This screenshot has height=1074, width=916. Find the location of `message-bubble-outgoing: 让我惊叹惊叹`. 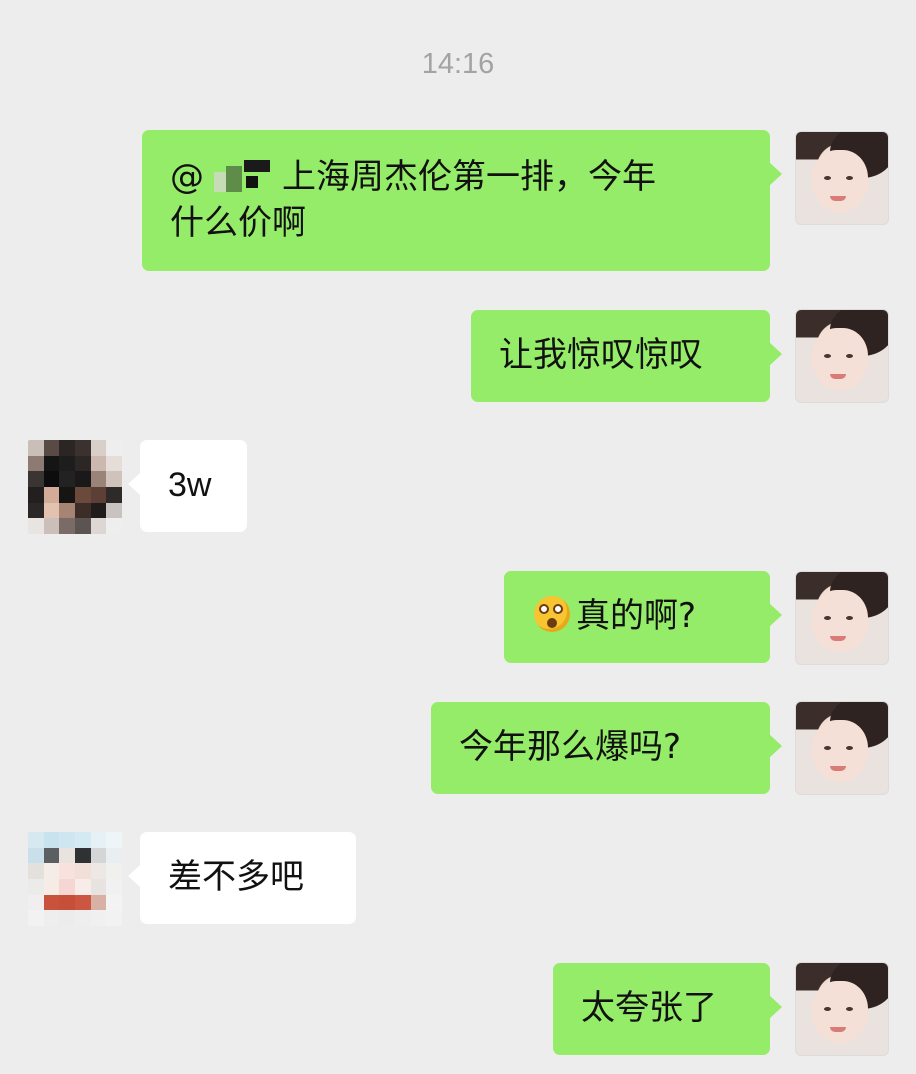

message-bubble-outgoing: 让我惊叹惊叹 is located at coordinates (626, 356).